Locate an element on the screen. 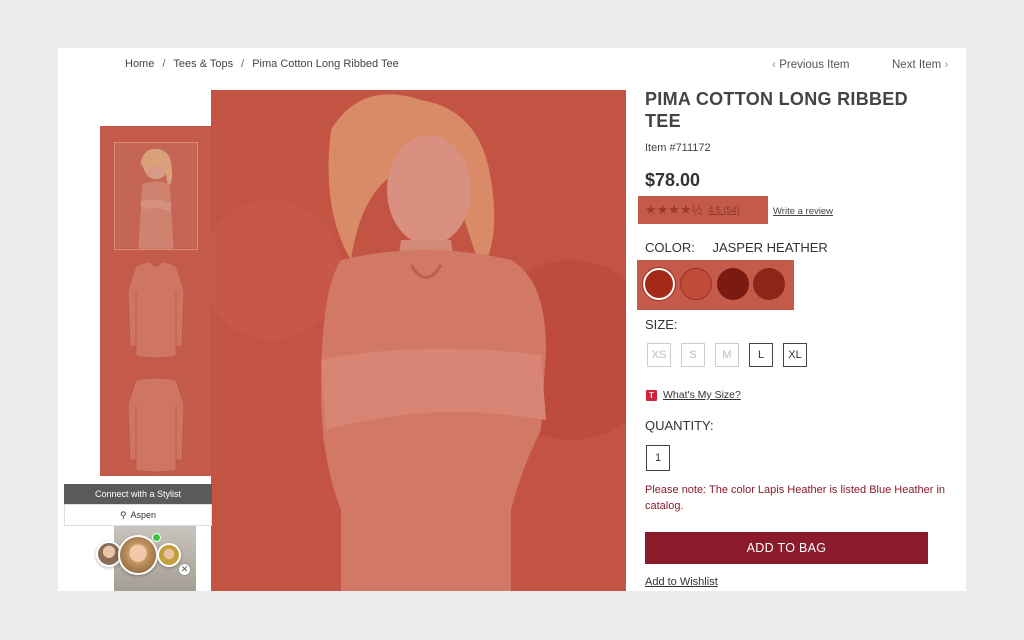 The image size is (1024, 640). stylist-avatar is located at coordinates (169, 555).